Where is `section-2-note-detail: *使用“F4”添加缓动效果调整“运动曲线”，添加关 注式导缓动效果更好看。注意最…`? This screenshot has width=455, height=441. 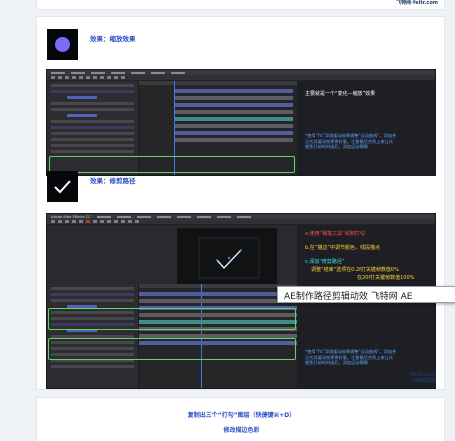 section-2-note-detail: *使用“F4”添加缓动效果调整“运动曲线”，添加关 注式导缓动效果更好看。注意最… is located at coordinates (351, 357).